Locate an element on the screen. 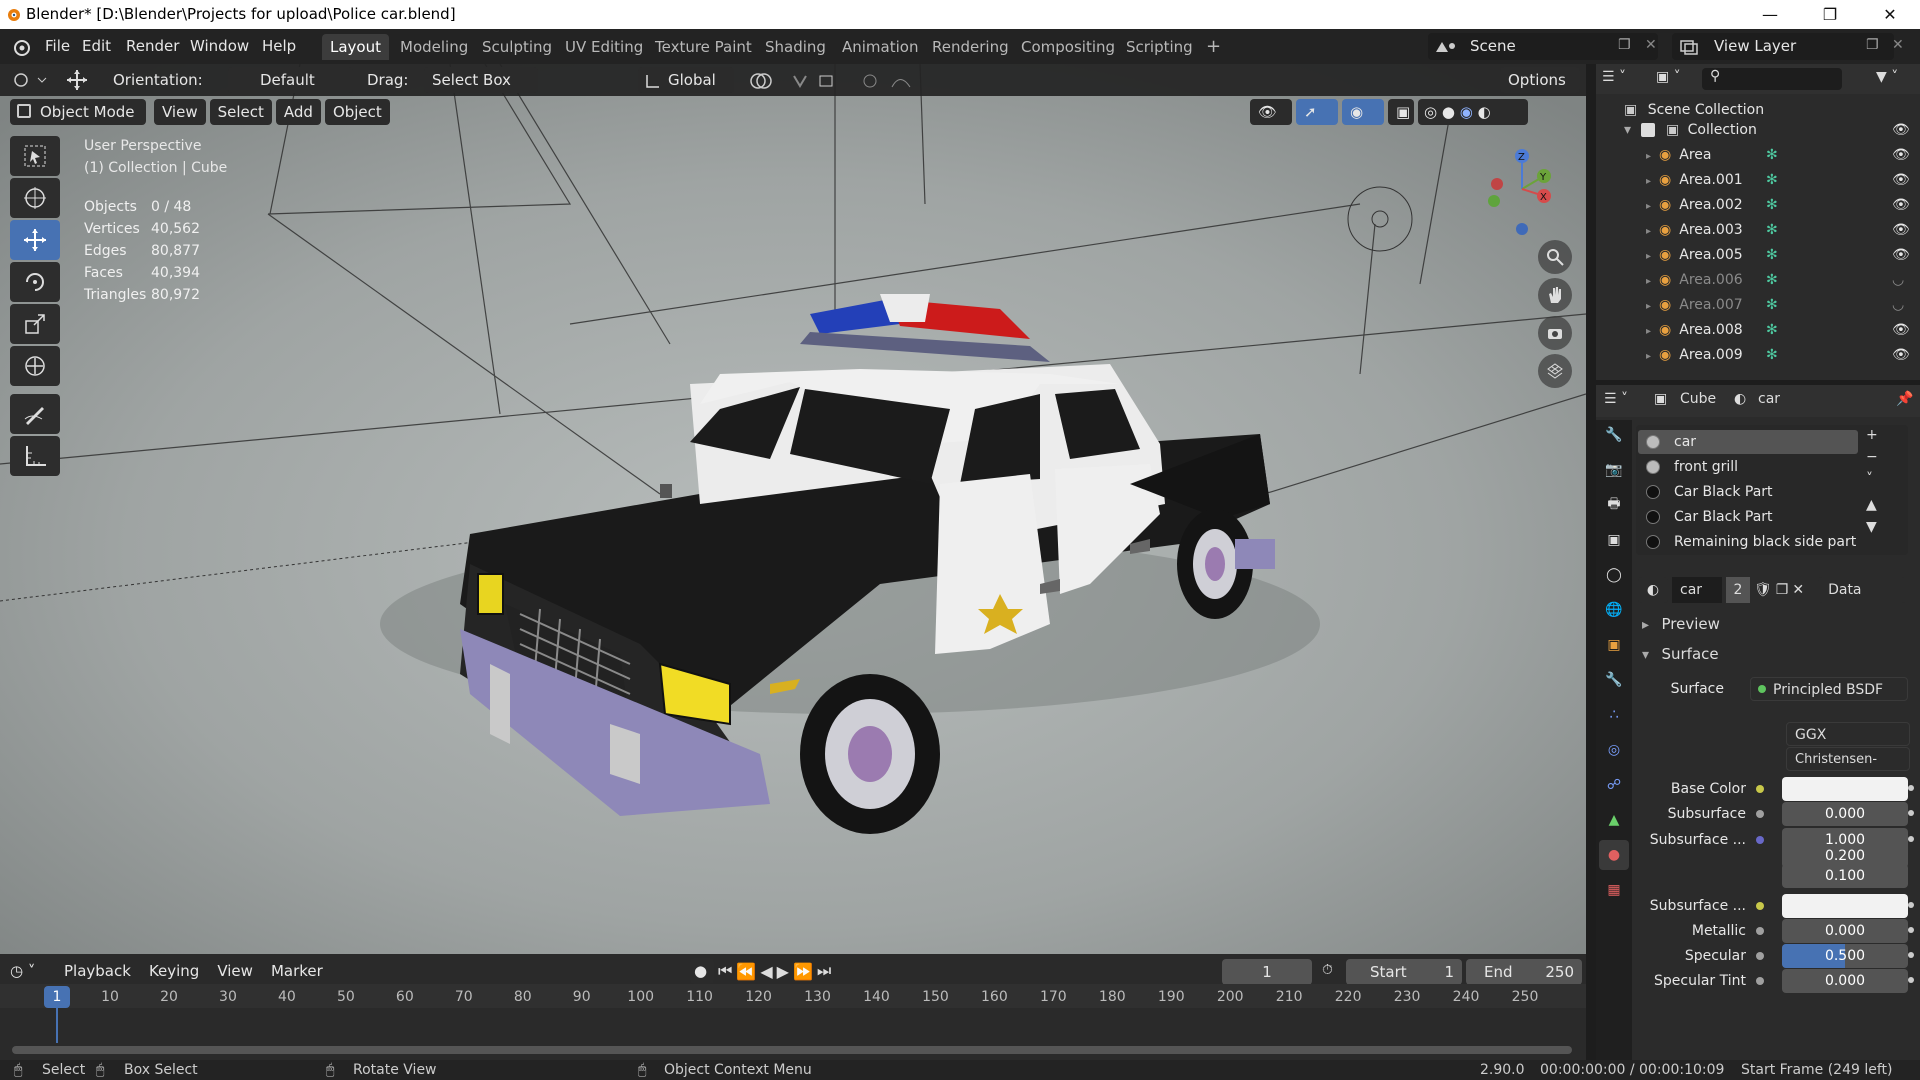 This screenshot has height=1080, width=1920. color-swatch is located at coordinates (1845, 789).